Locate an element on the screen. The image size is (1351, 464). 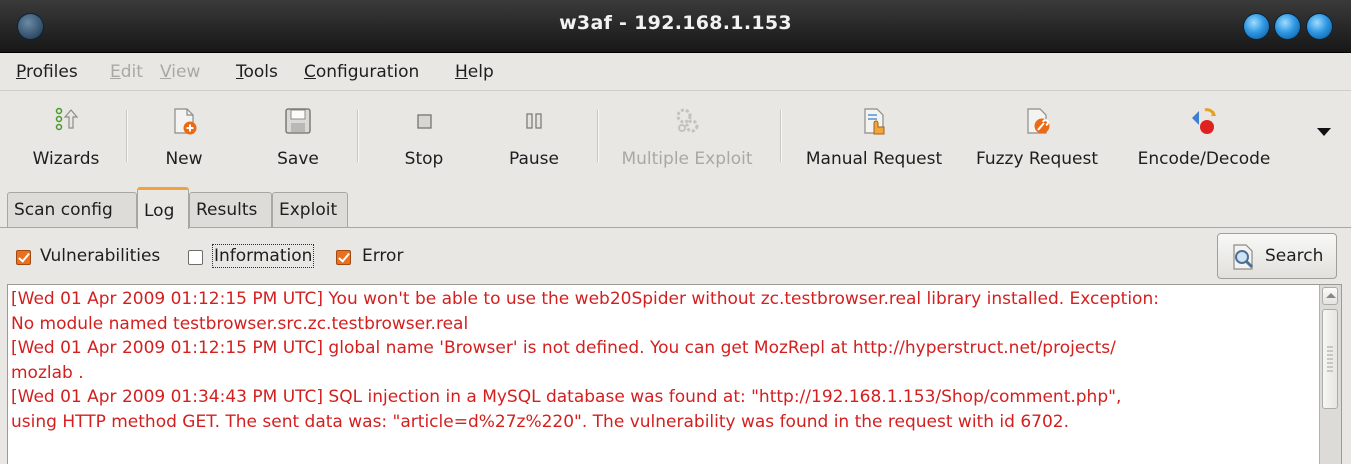
floppy-disk-icon is located at coordinates (298, 121).